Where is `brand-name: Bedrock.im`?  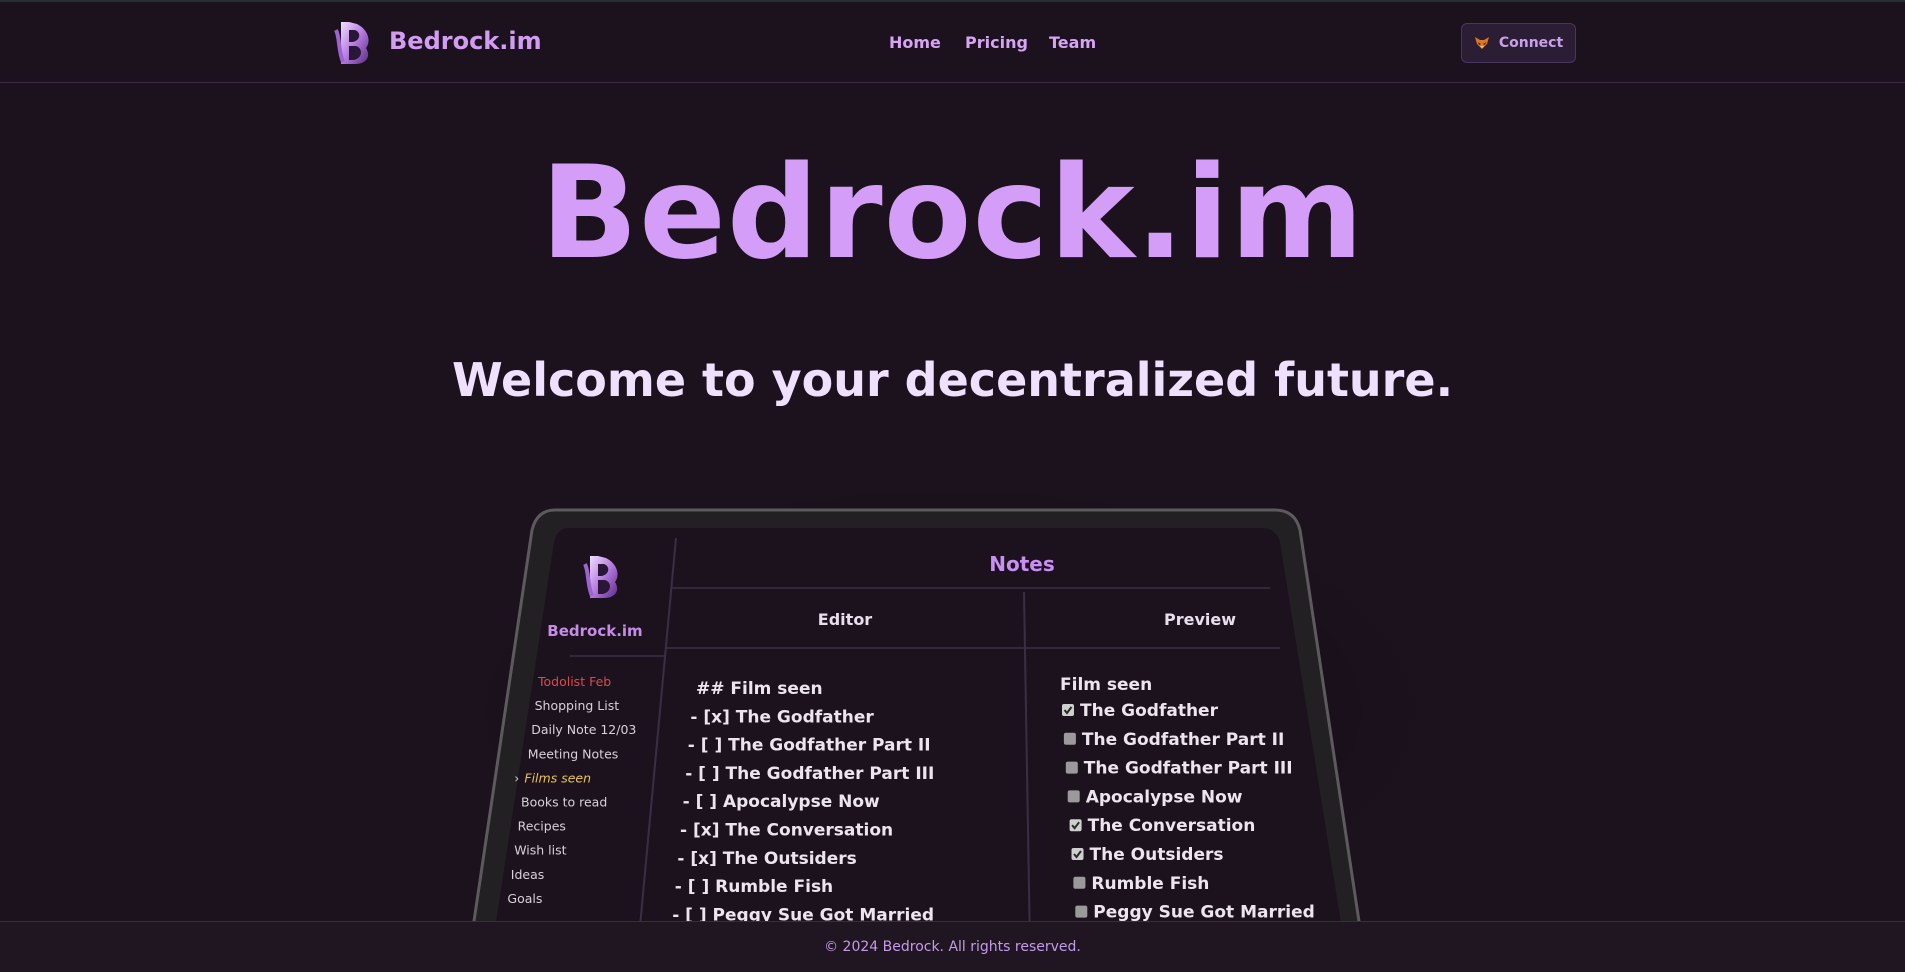 brand-name: Bedrock.im is located at coordinates (465, 41).